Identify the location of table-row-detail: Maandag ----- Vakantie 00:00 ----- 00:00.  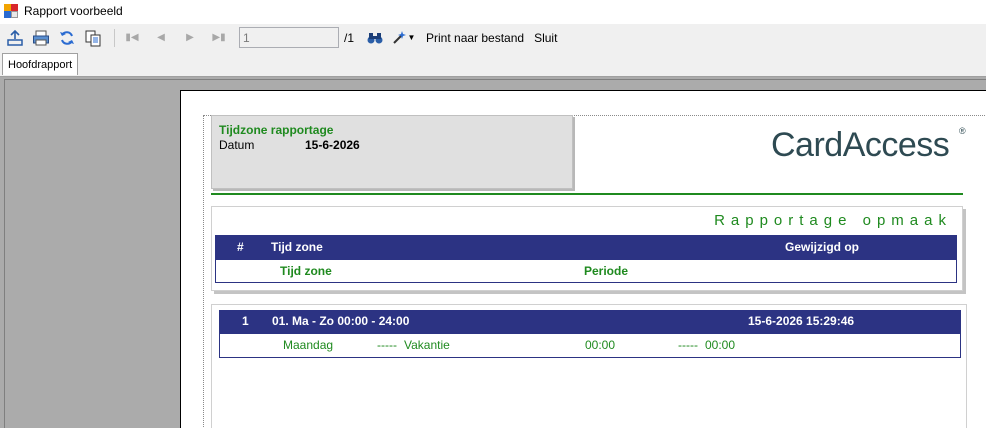
(590, 346).